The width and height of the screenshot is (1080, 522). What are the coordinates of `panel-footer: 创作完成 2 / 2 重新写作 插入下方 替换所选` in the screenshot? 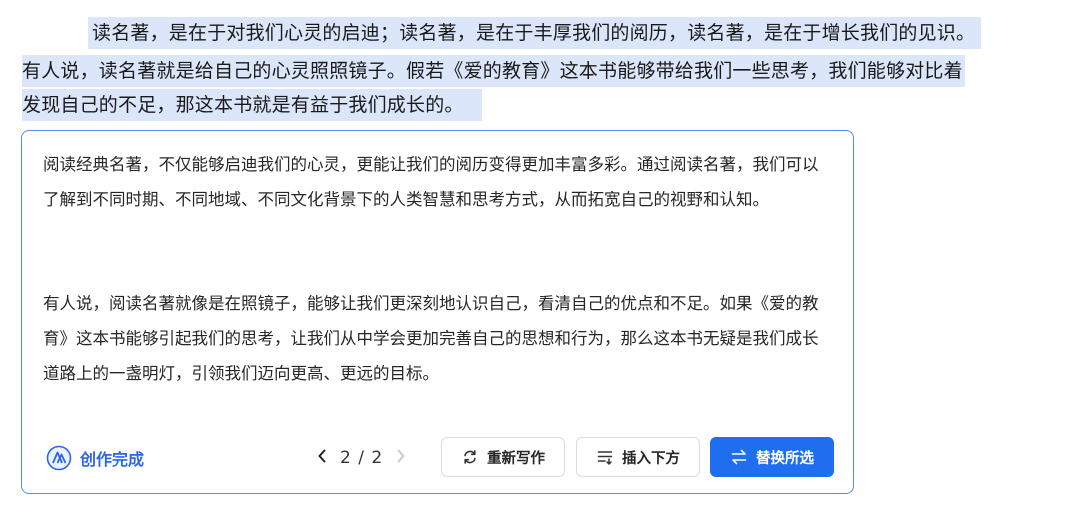 It's located at (437, 459).